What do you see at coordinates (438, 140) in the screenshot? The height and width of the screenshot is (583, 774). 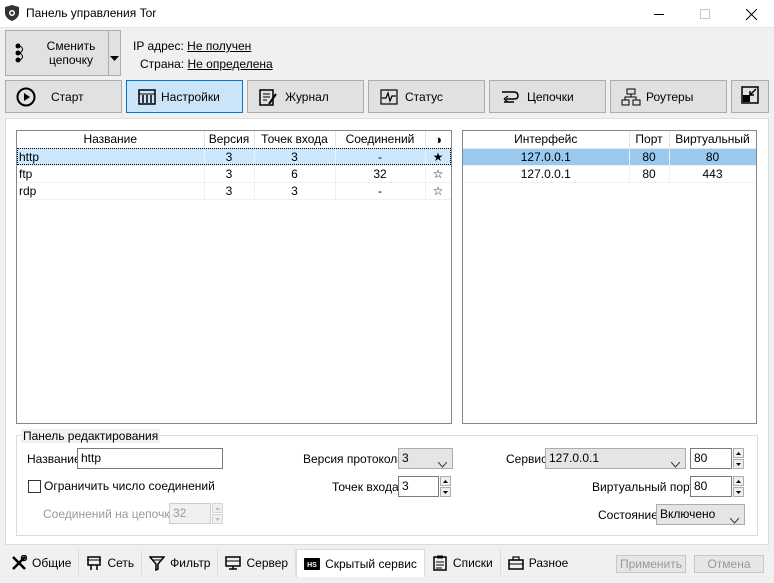 I see `col-state-header-icon: ◑` at bounding box center [438, 140].